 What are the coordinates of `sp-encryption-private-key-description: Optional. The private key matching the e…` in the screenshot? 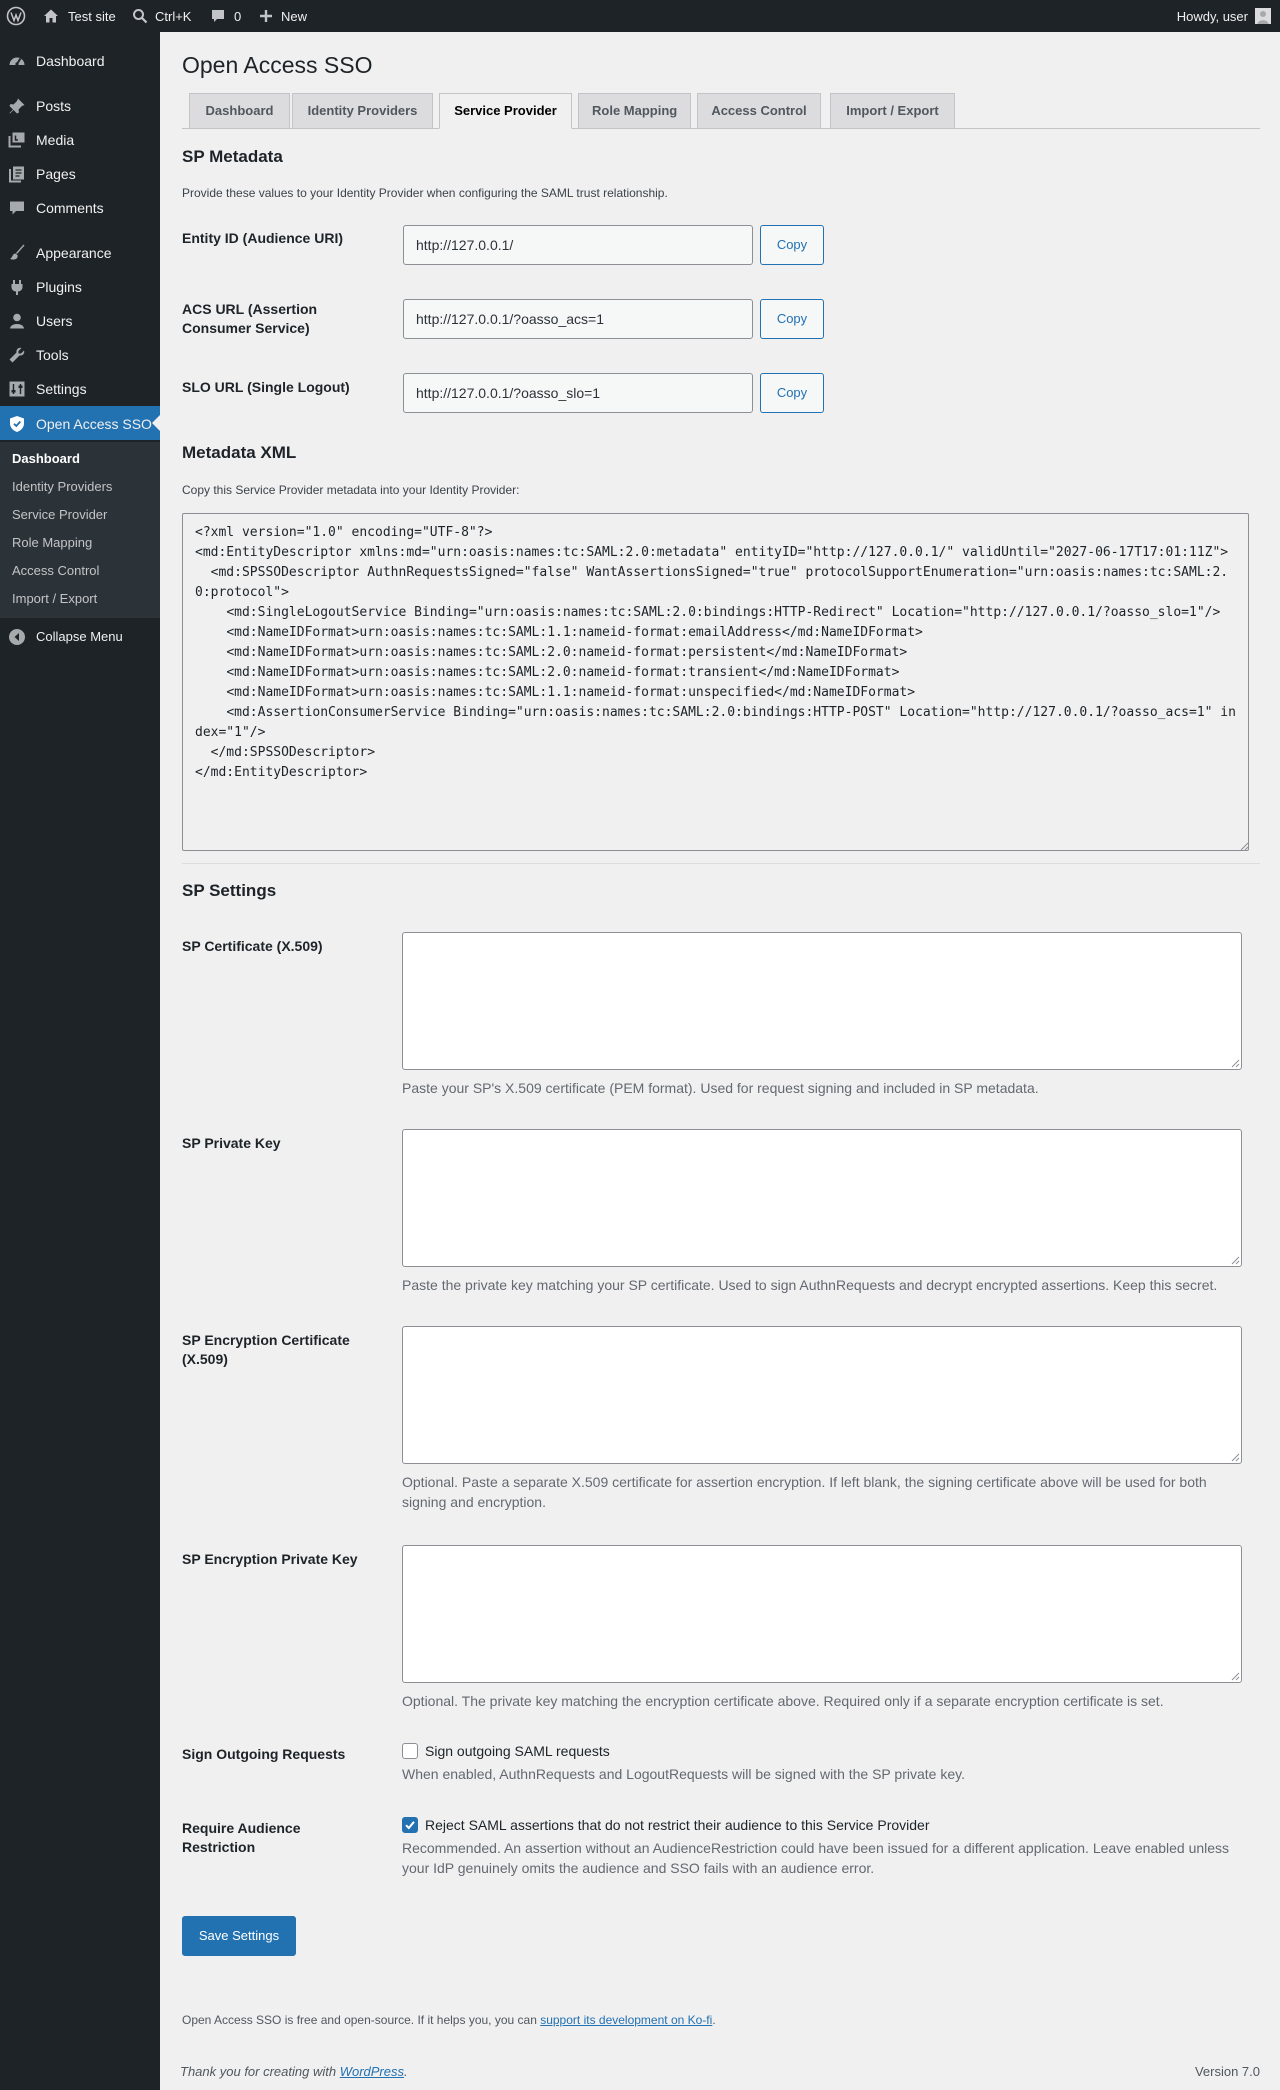 It's located at (783, 1701).